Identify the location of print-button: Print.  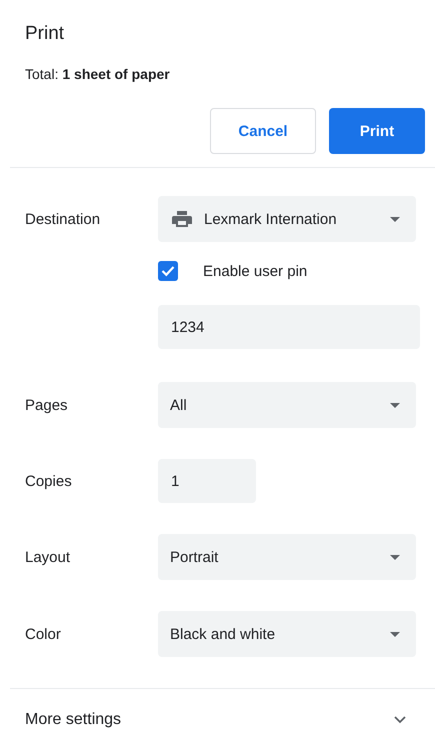
(377, 131).